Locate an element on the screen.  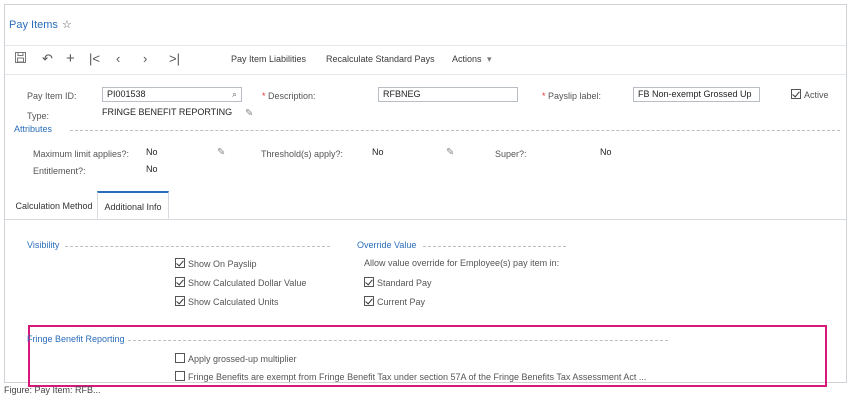
pay-item-liabilities-button: Pay Item Liabilities is located at coordinates (268, 59).